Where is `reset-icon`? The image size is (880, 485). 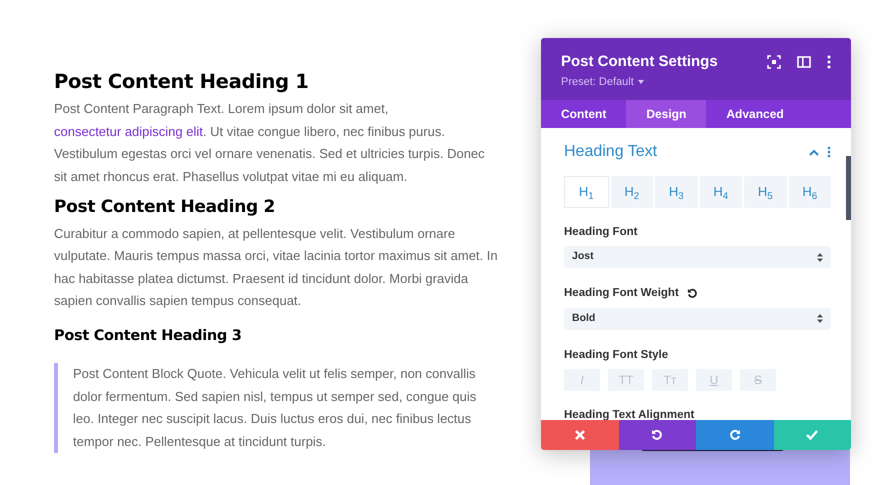
reset-icon is located at coordinates (692, 294).